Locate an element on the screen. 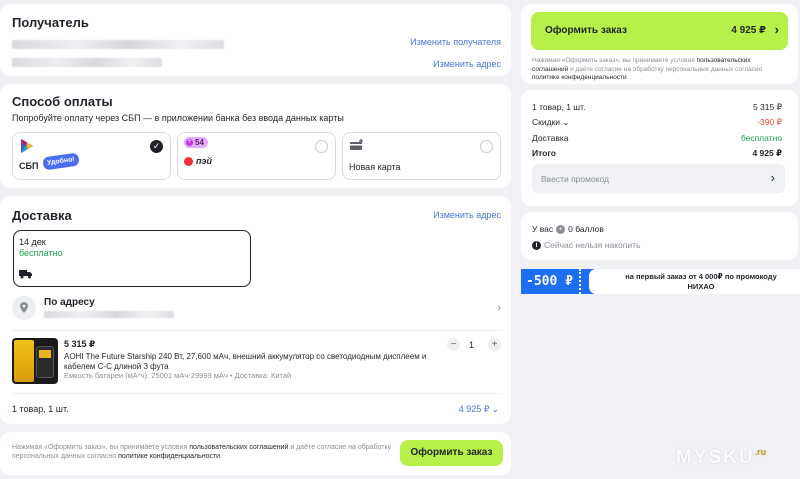 The width and height of the screenshot is (800, 479). promo-banner-amount: -500 ₽ is located at coordinates (549, 281).